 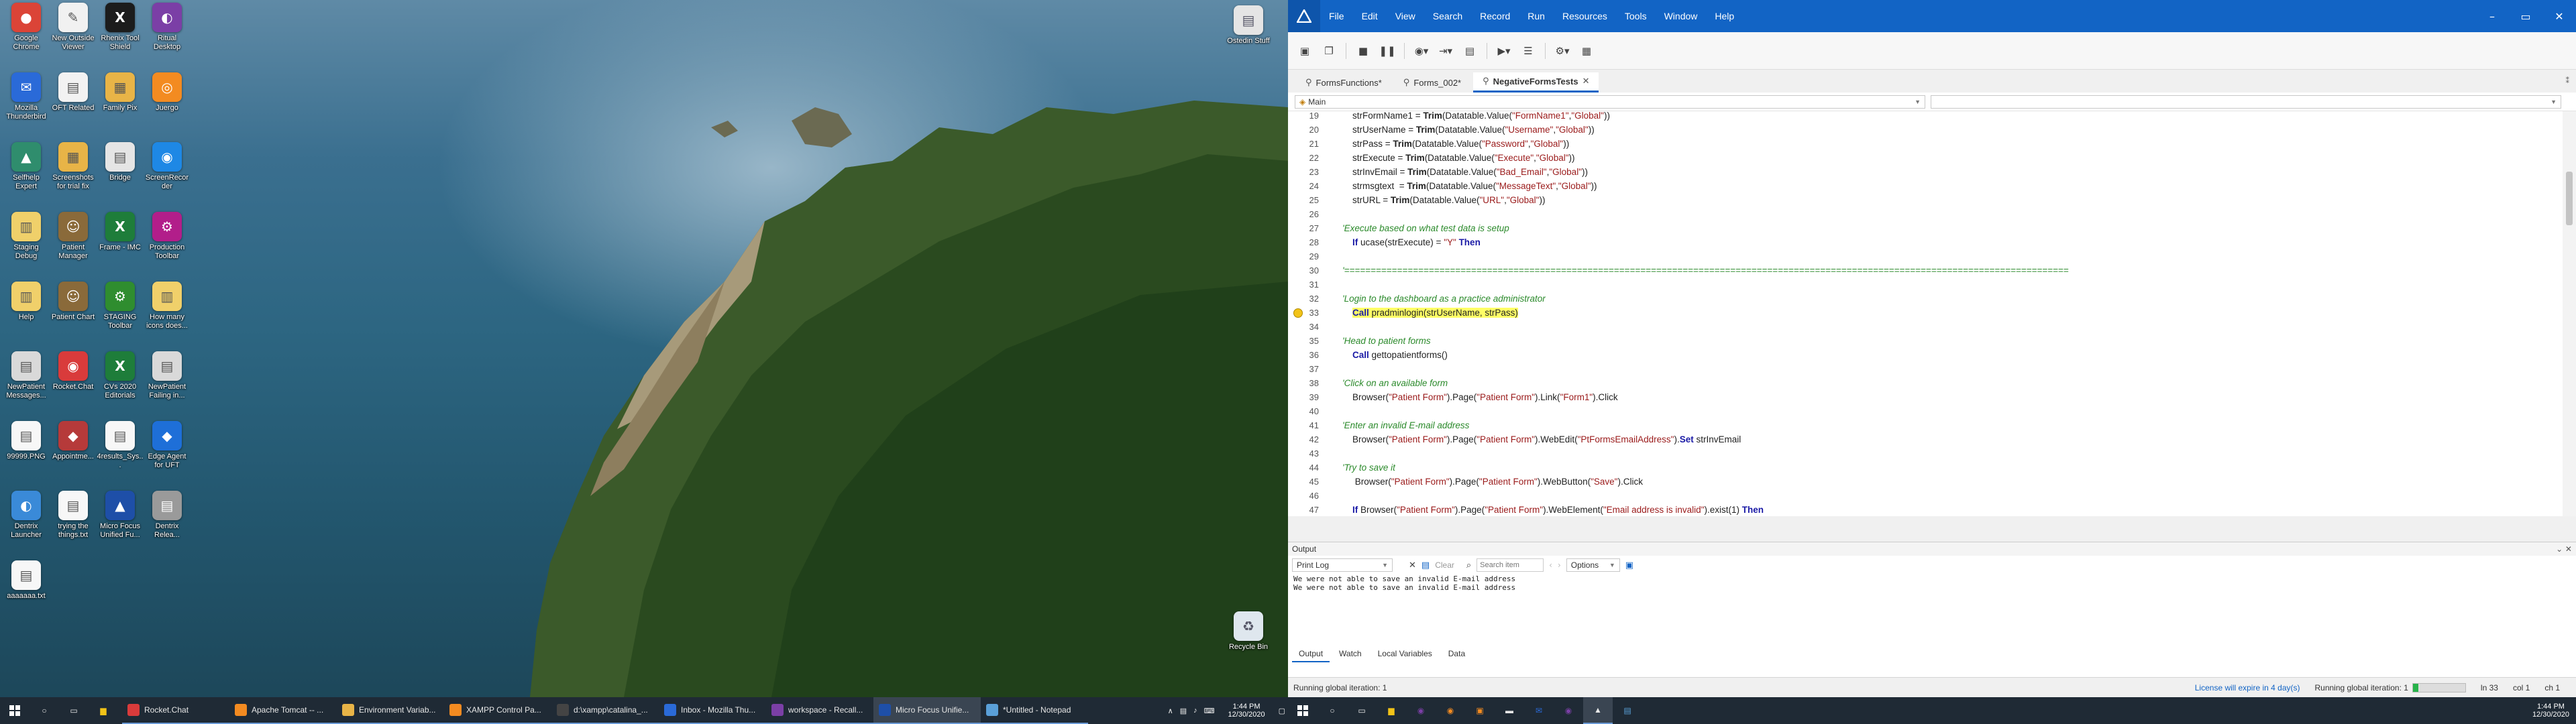 What do you see at coordinates (2559, 16) in the screenshot?
I see `close-button: ✕` at bounding box center [2559, 16].